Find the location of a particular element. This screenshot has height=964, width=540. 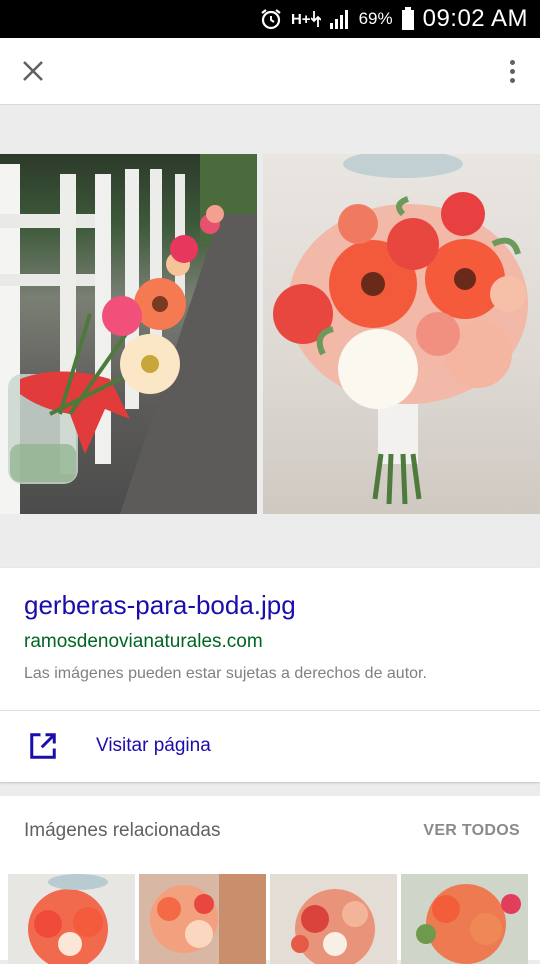

signal-icon is located at coordinates (340, 19).